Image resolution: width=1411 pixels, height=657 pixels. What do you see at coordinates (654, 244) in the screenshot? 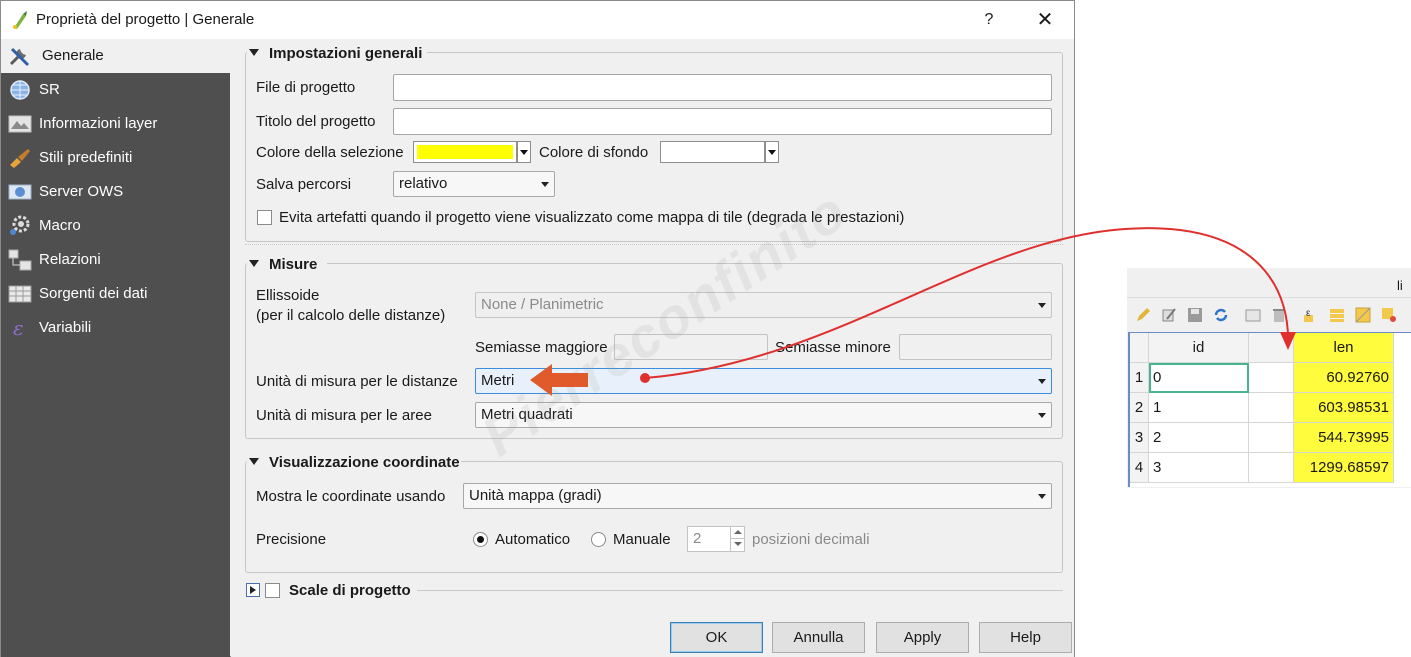
I see `divider` at bounding box center [654, 244].